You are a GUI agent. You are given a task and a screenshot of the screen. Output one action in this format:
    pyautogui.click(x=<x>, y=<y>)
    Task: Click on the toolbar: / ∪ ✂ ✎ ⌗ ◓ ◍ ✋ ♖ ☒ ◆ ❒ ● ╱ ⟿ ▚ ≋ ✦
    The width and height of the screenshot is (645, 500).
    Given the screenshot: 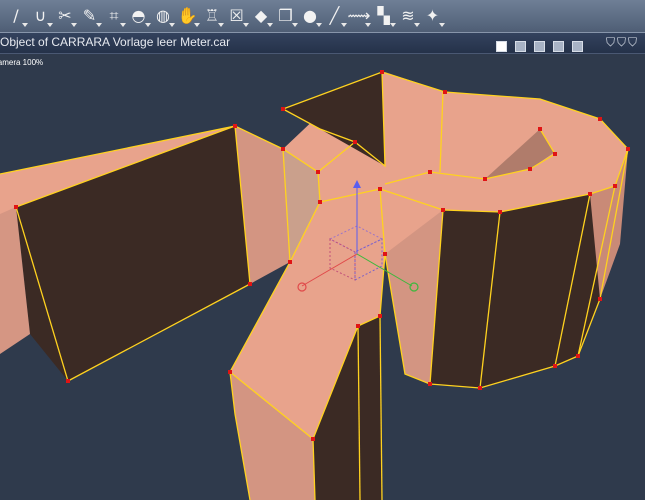 What is the action you would take?
    pyautogui.click(x=322, y=16)
    